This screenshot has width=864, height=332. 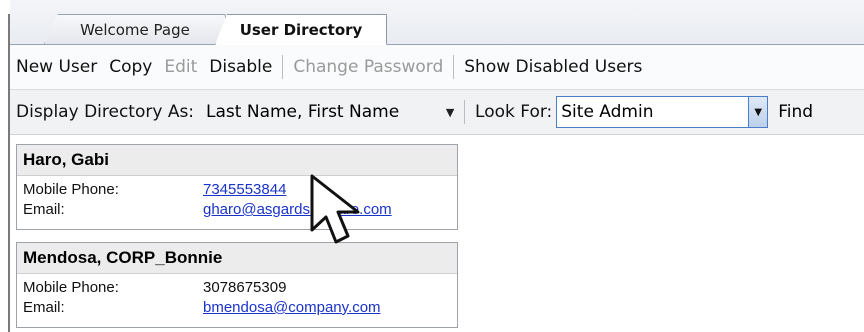 I want to click on change-password-button: Change Password, so click(x=368, y=67).